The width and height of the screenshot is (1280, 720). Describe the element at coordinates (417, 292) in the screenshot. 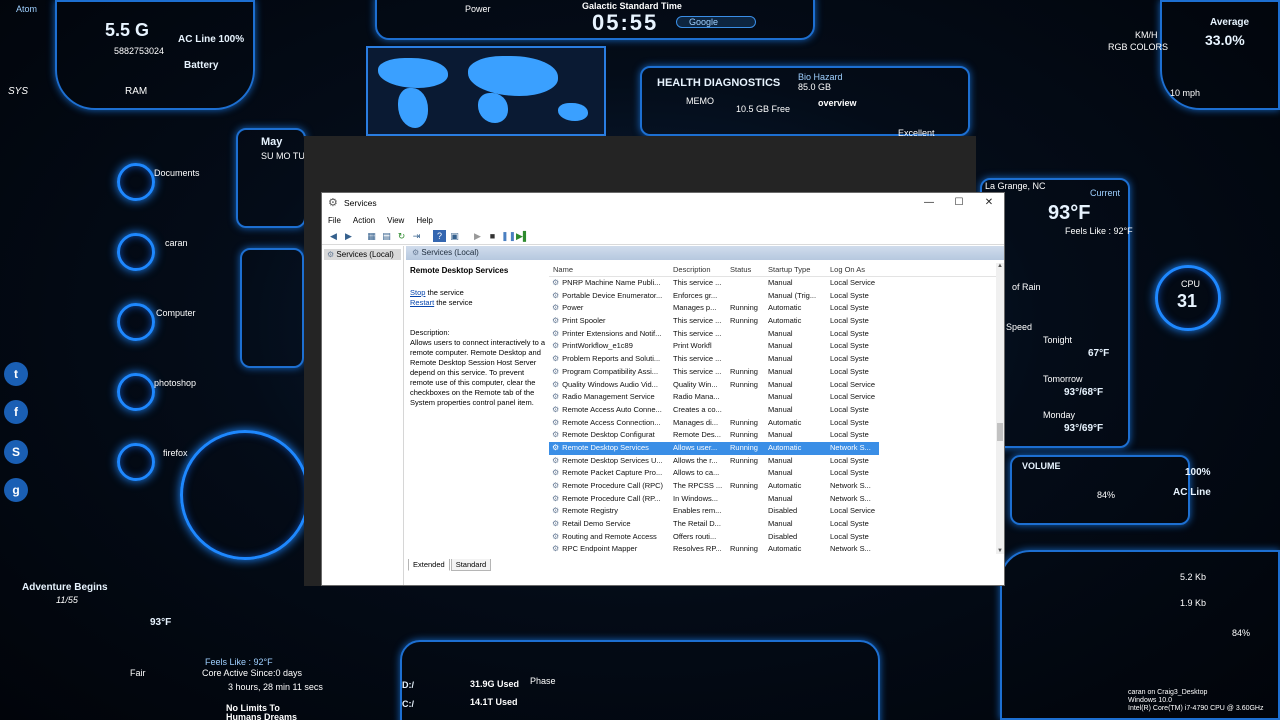

I see `stop-service-link: Stop` at that location.